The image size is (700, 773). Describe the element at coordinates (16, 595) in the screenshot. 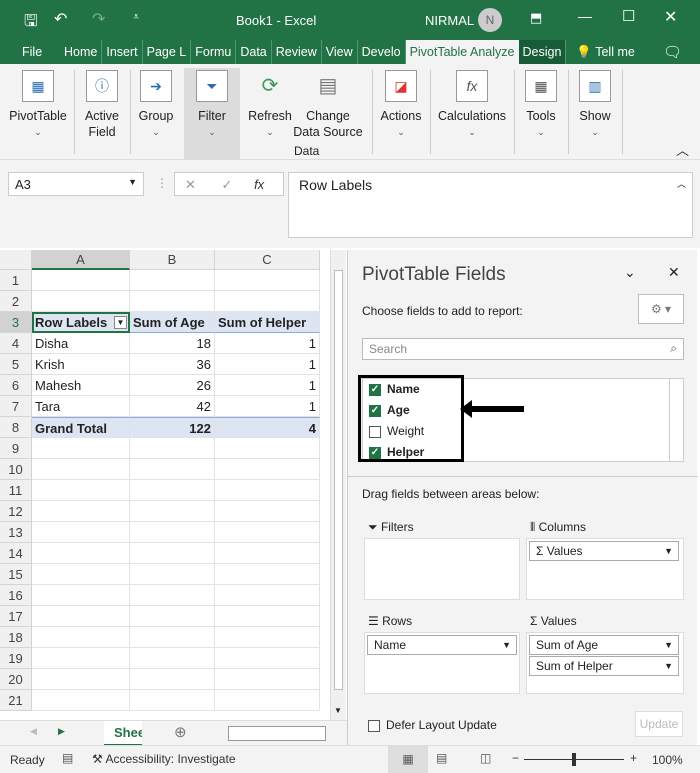

I see `row-header: 16` at that location.